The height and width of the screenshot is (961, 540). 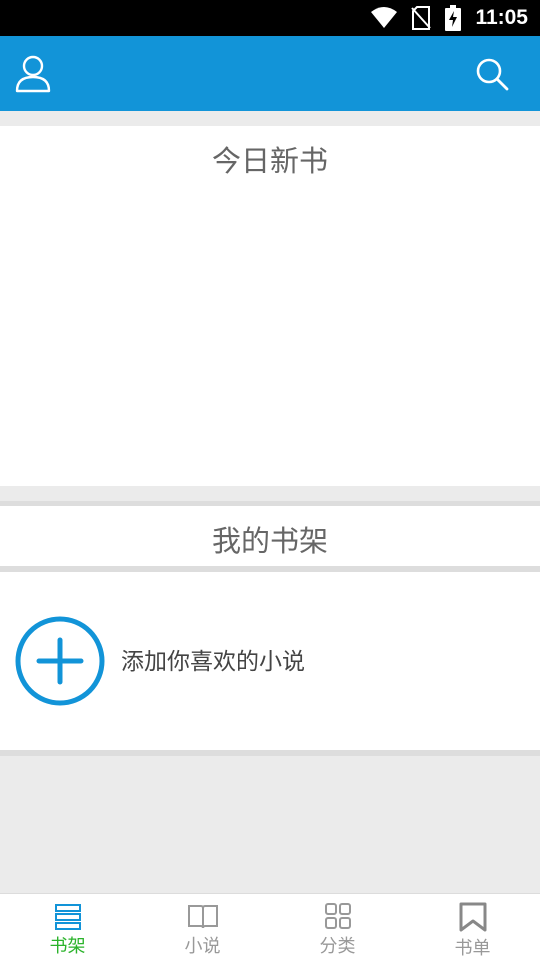 I want to click on profile-button, so click(x=33, y=74).